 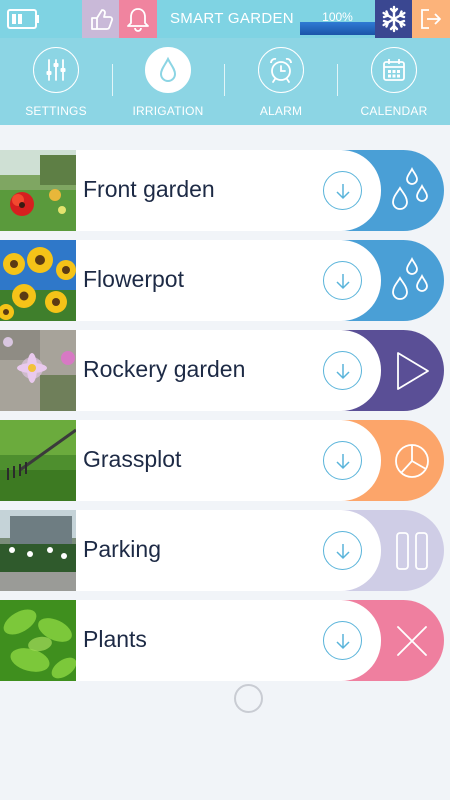 What do you see at coordinates (232, 18) in the screenshot?
I see `app-title: SMART GARDEN` at bounding box center [232, 18].